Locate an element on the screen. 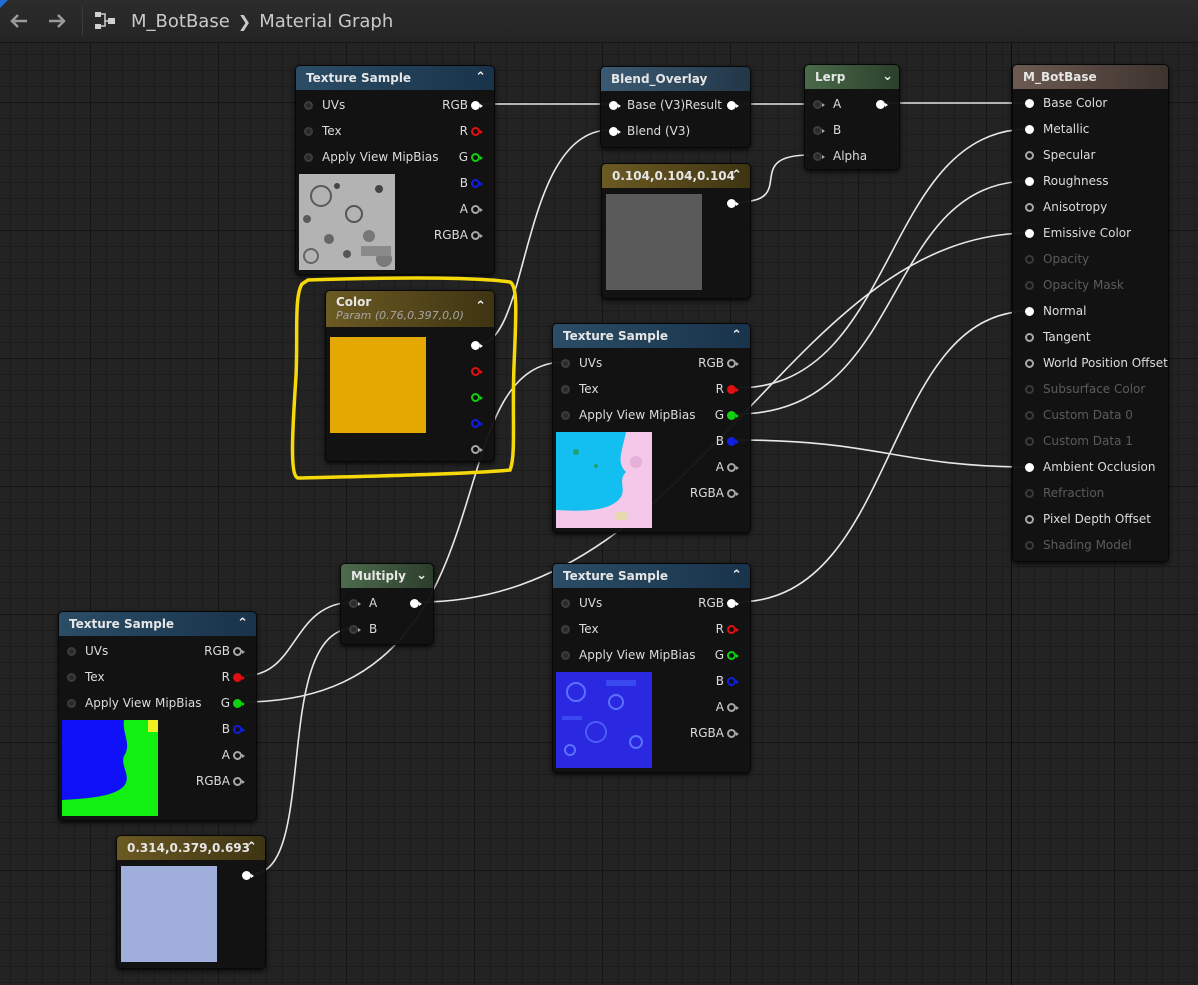 Image resolution: width=1198 pixels, height=985 pixels. node-header: Lerp ⌄ is located at coordinates (852, 77).